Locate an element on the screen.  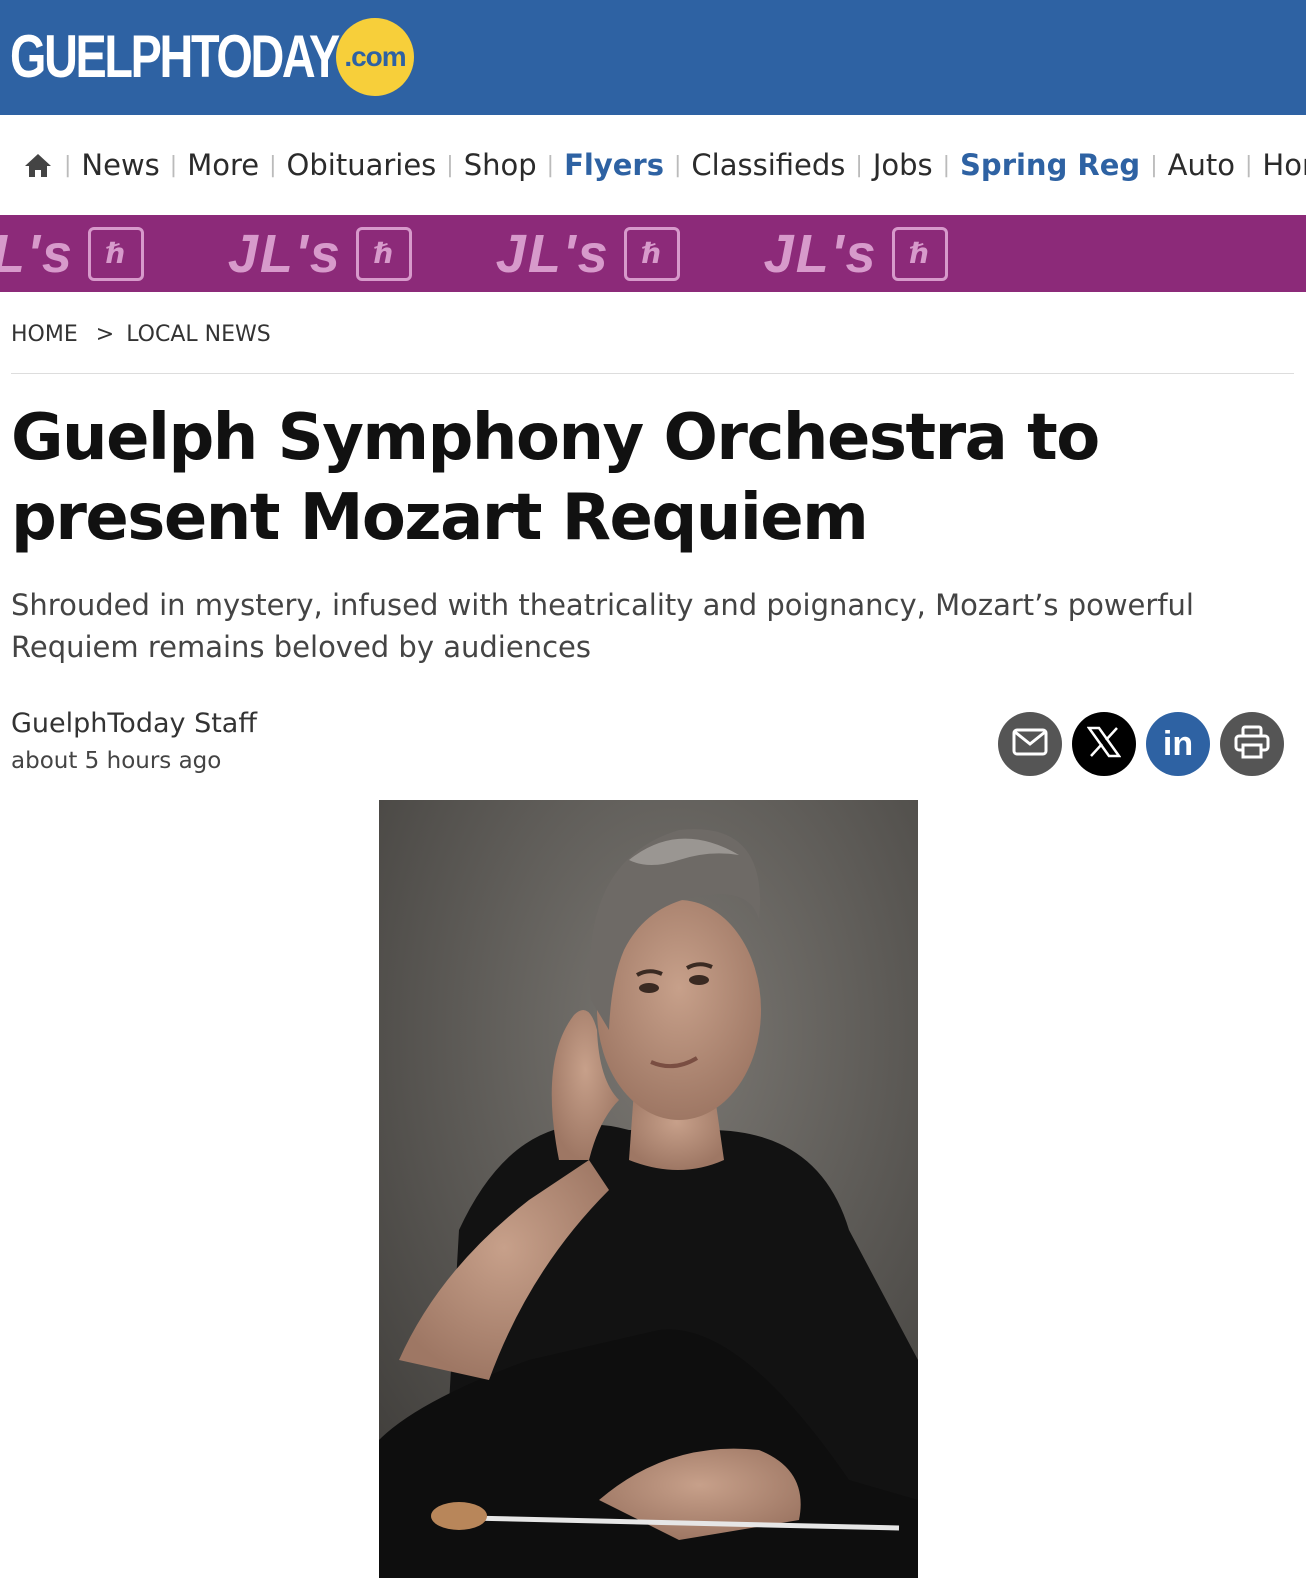
nav-item-obituaries: Obituaries is located at coordinates (362, 165).